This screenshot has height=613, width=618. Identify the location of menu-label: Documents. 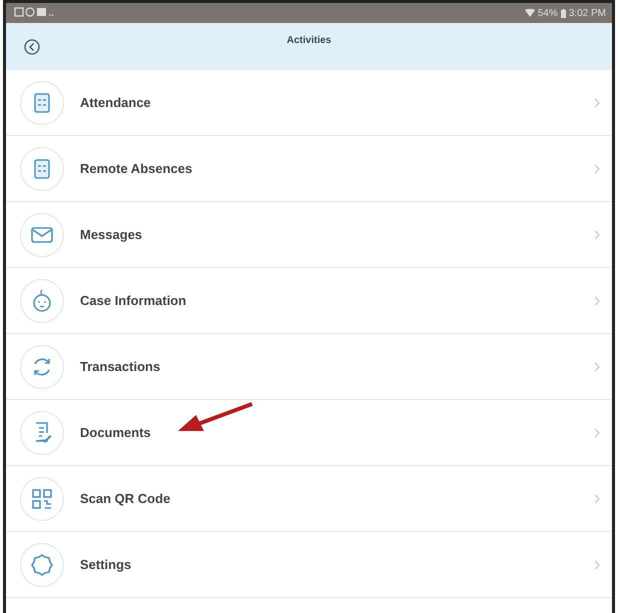
(116, 432).